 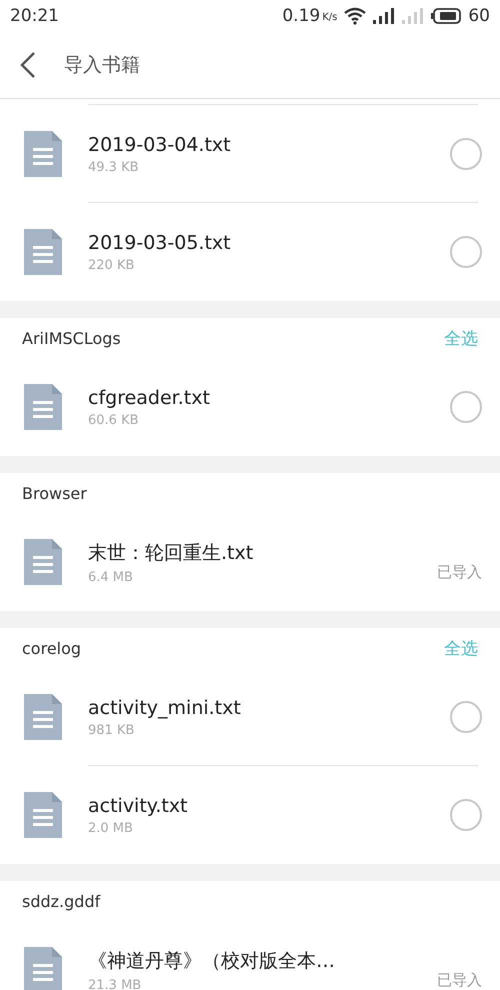 What do you see at coordinates (112, 265) in the screenshot?
I see `file-size: 220 KB` at bounding box center [112, 265].